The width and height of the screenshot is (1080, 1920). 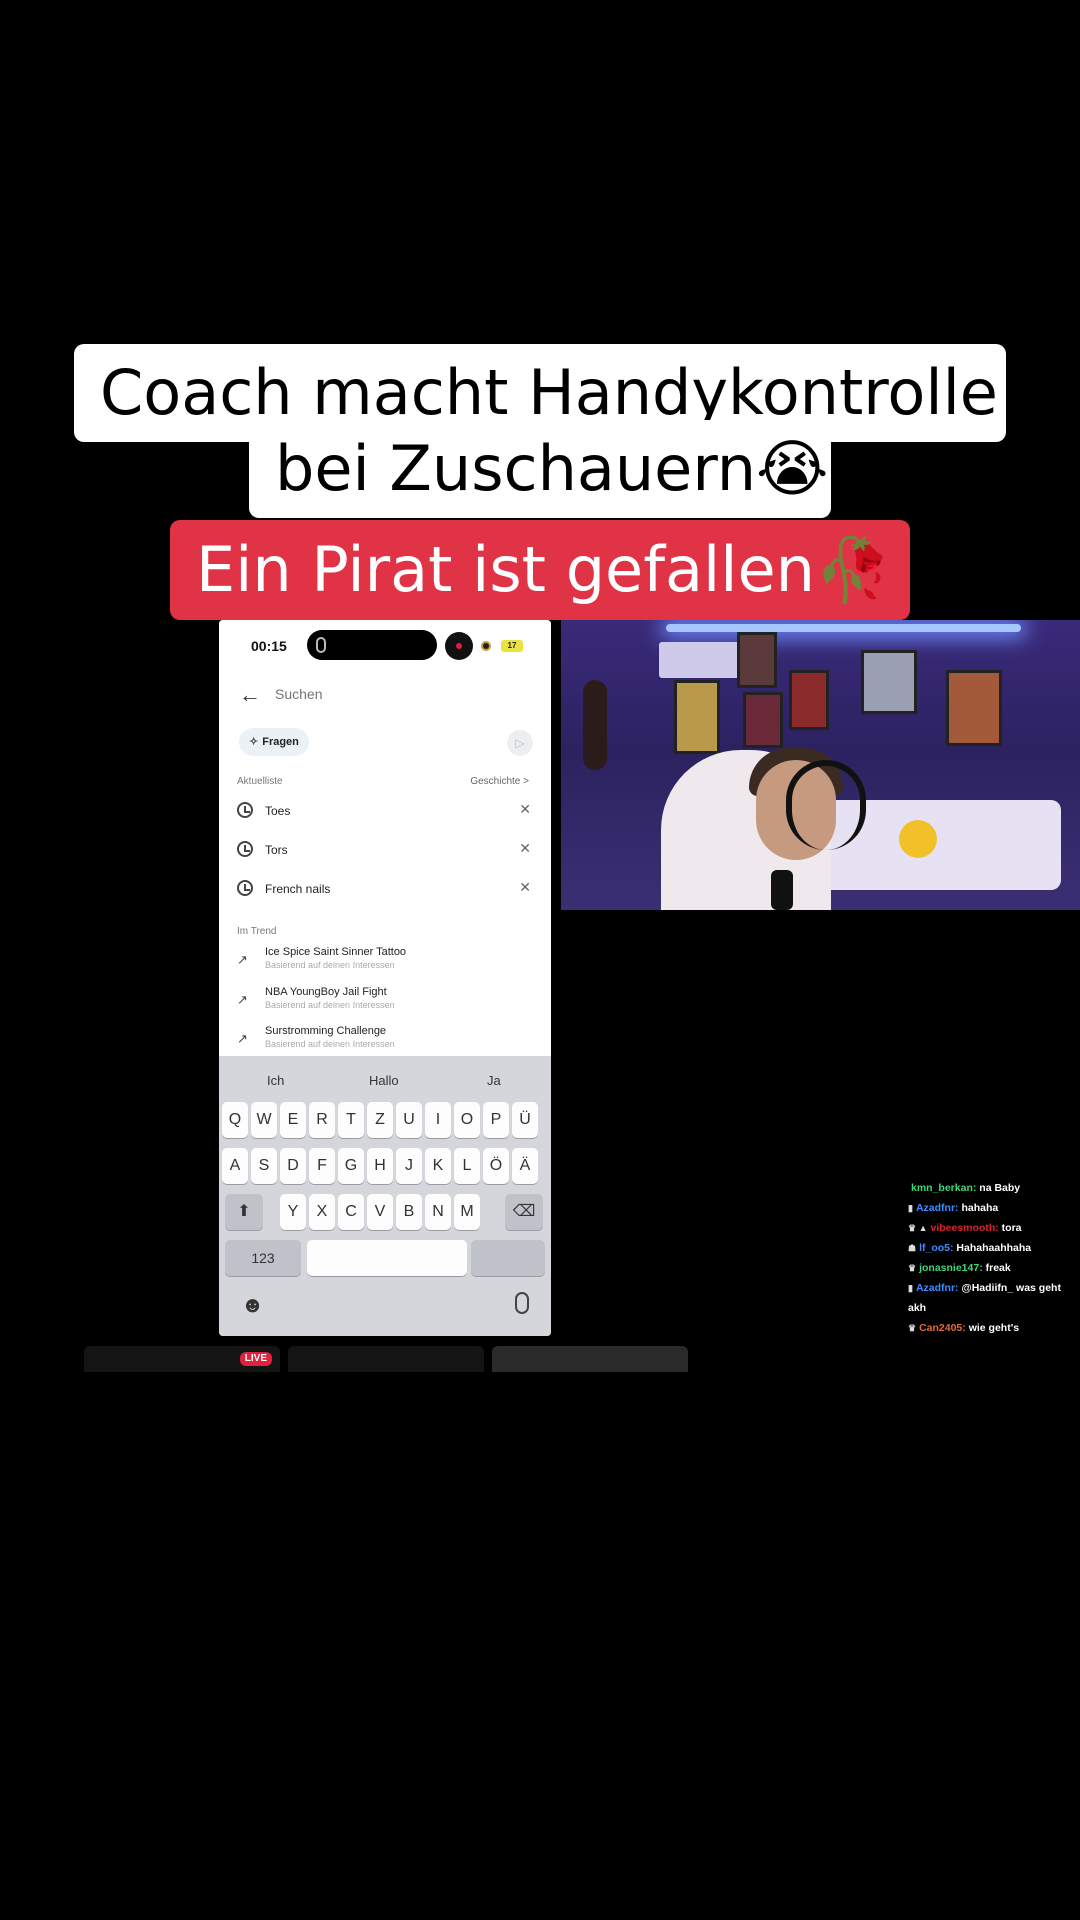 What do you see at coordinates (326, 992) in the screenshot?
I see `trending-title: NBA YoungBoy Jail Fight` at bounding box center [326, 992].